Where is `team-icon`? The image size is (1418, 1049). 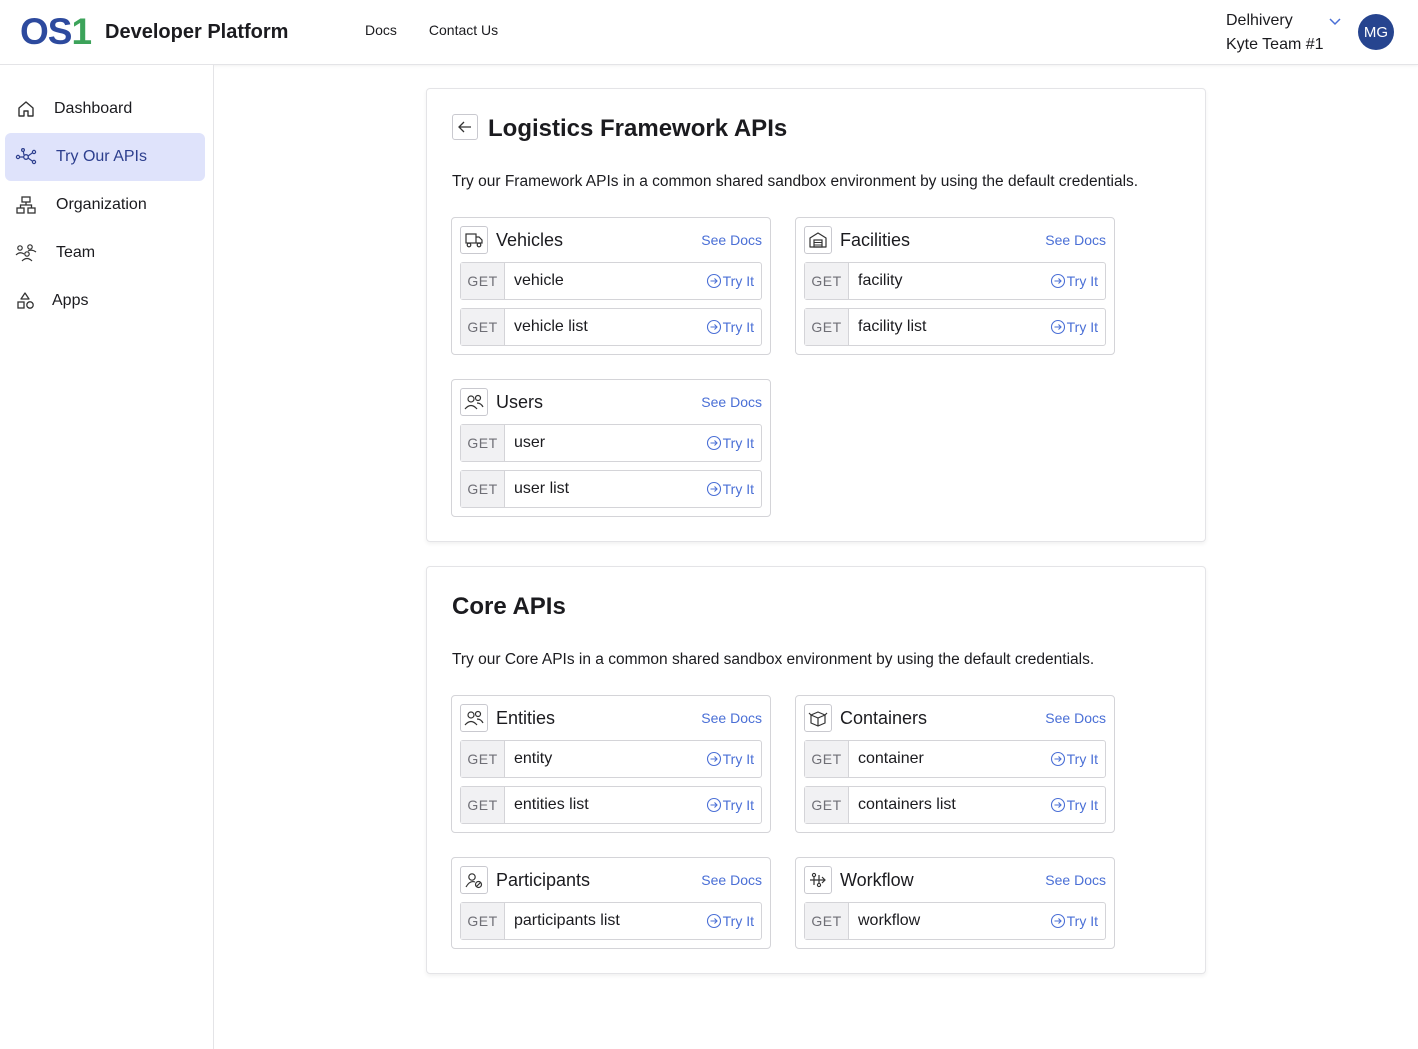
team-icon is located at coordinates (26, 253).